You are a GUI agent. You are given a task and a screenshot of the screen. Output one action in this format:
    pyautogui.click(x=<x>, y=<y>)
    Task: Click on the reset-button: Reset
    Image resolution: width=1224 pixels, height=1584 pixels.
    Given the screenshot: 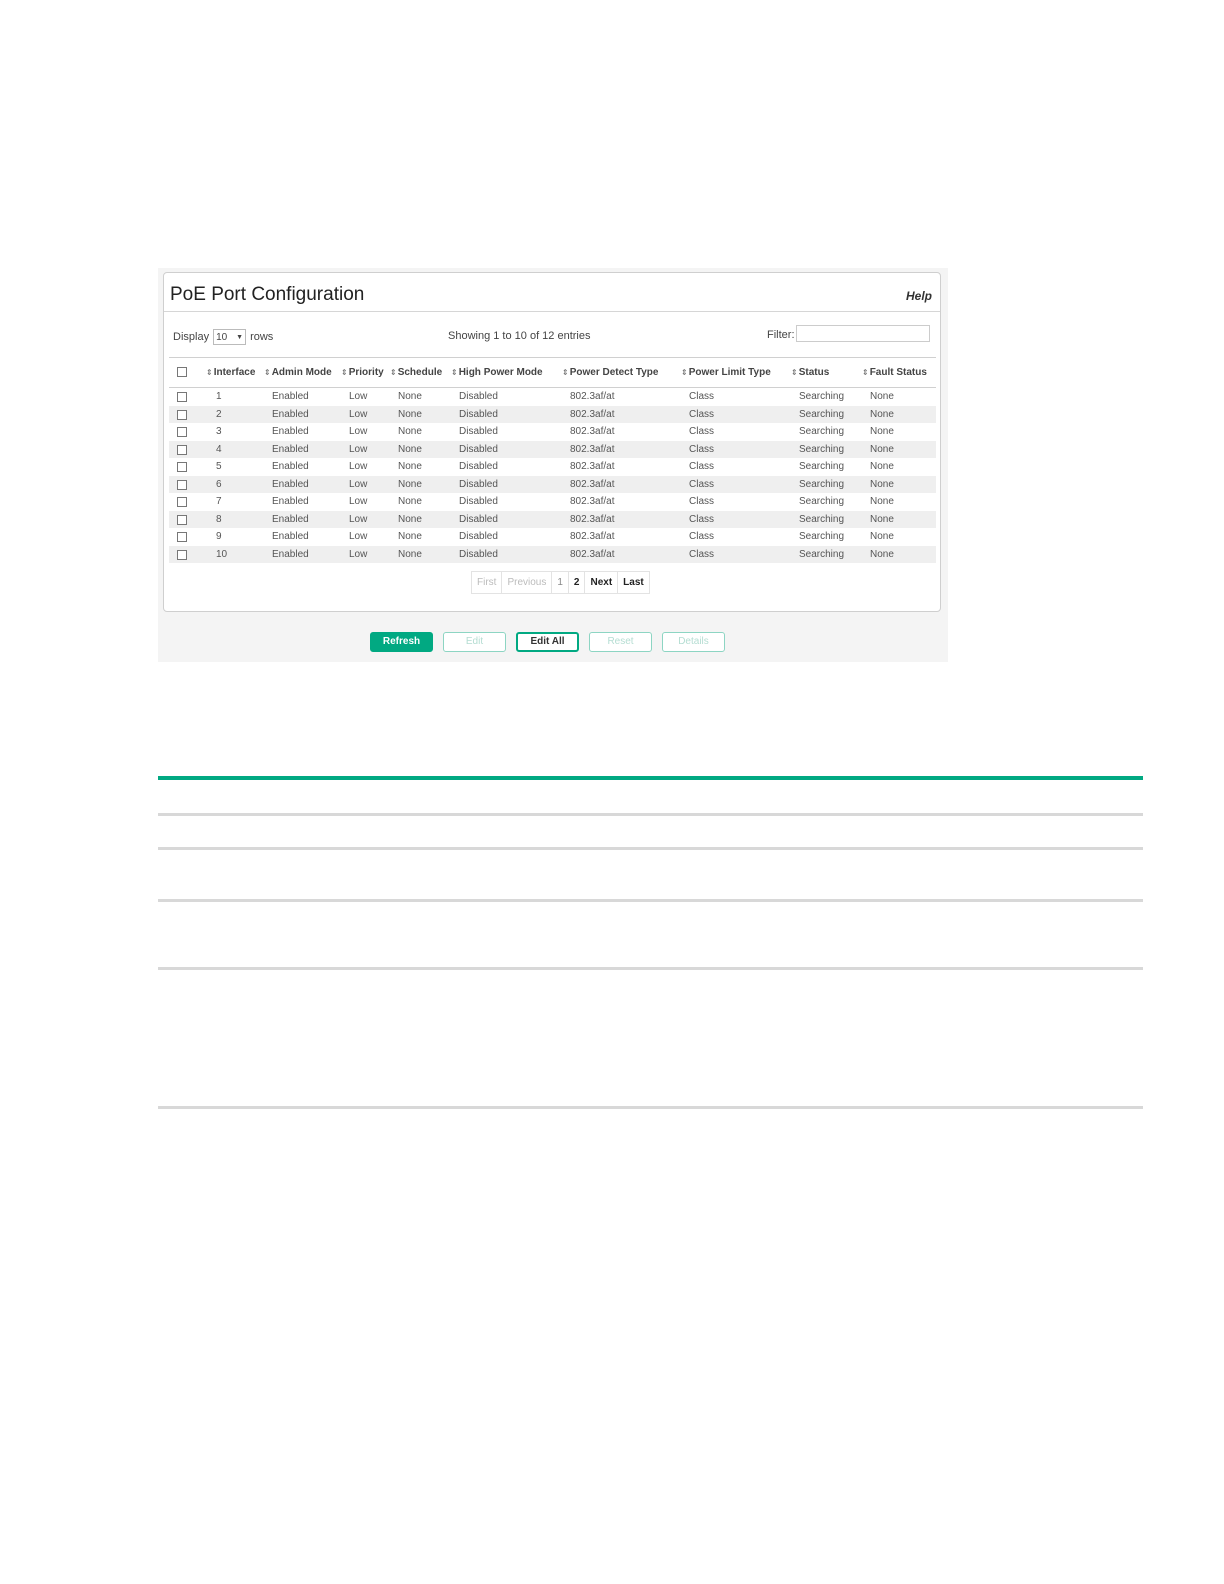 What is the action you would take?
    pyautogui.click(x=620, y=642)
    